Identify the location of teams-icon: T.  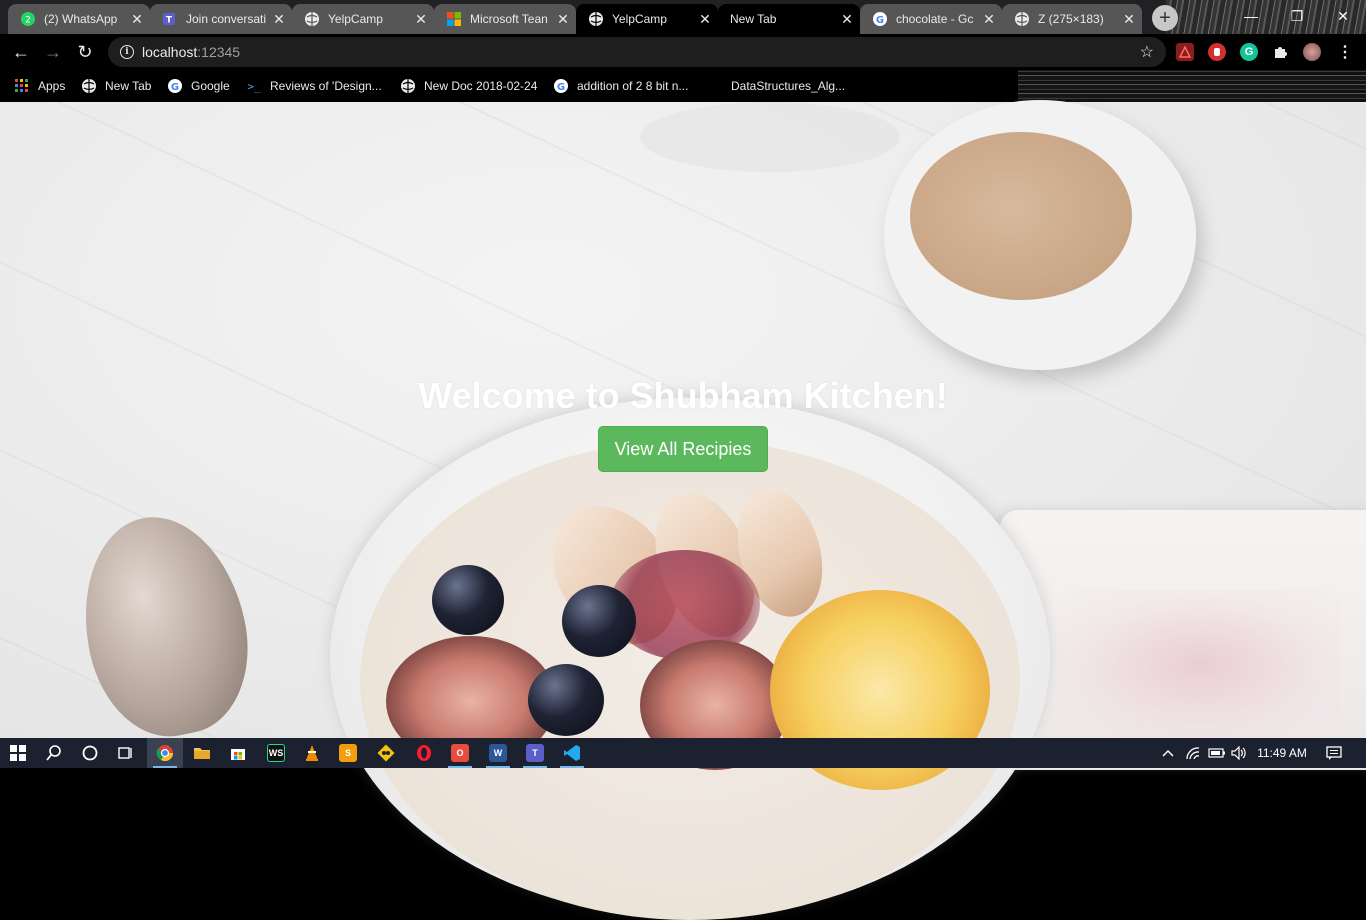
(535, 753).